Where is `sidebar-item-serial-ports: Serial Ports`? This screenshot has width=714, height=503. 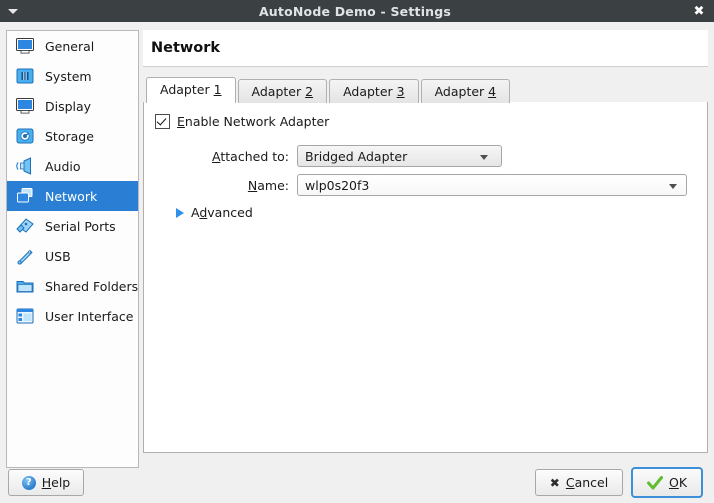
sidebar-item-serial-ports: Serial Ports is located at coordinates (72, 226).